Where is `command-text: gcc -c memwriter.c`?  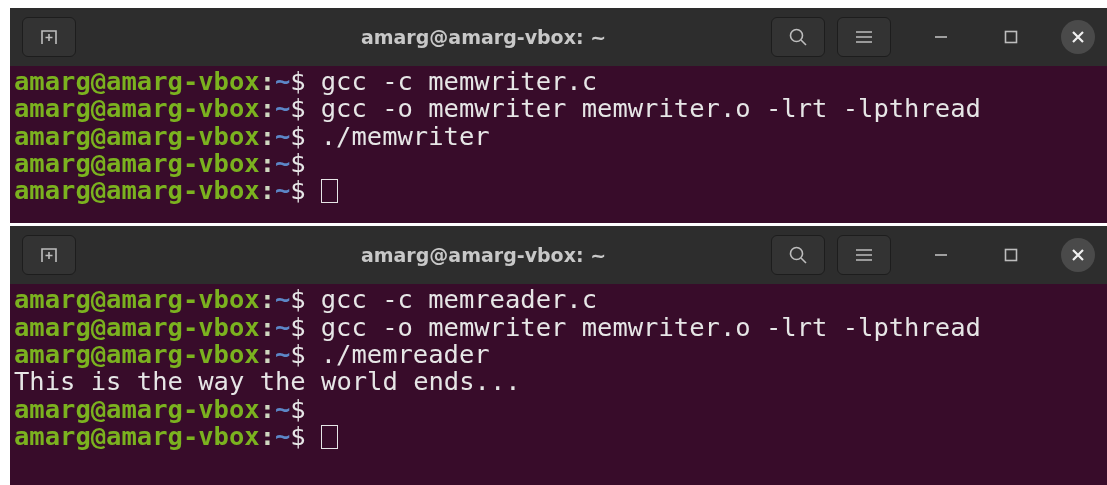
command-text: gcc -c memwriter.c is located at coordinates (459, 82).